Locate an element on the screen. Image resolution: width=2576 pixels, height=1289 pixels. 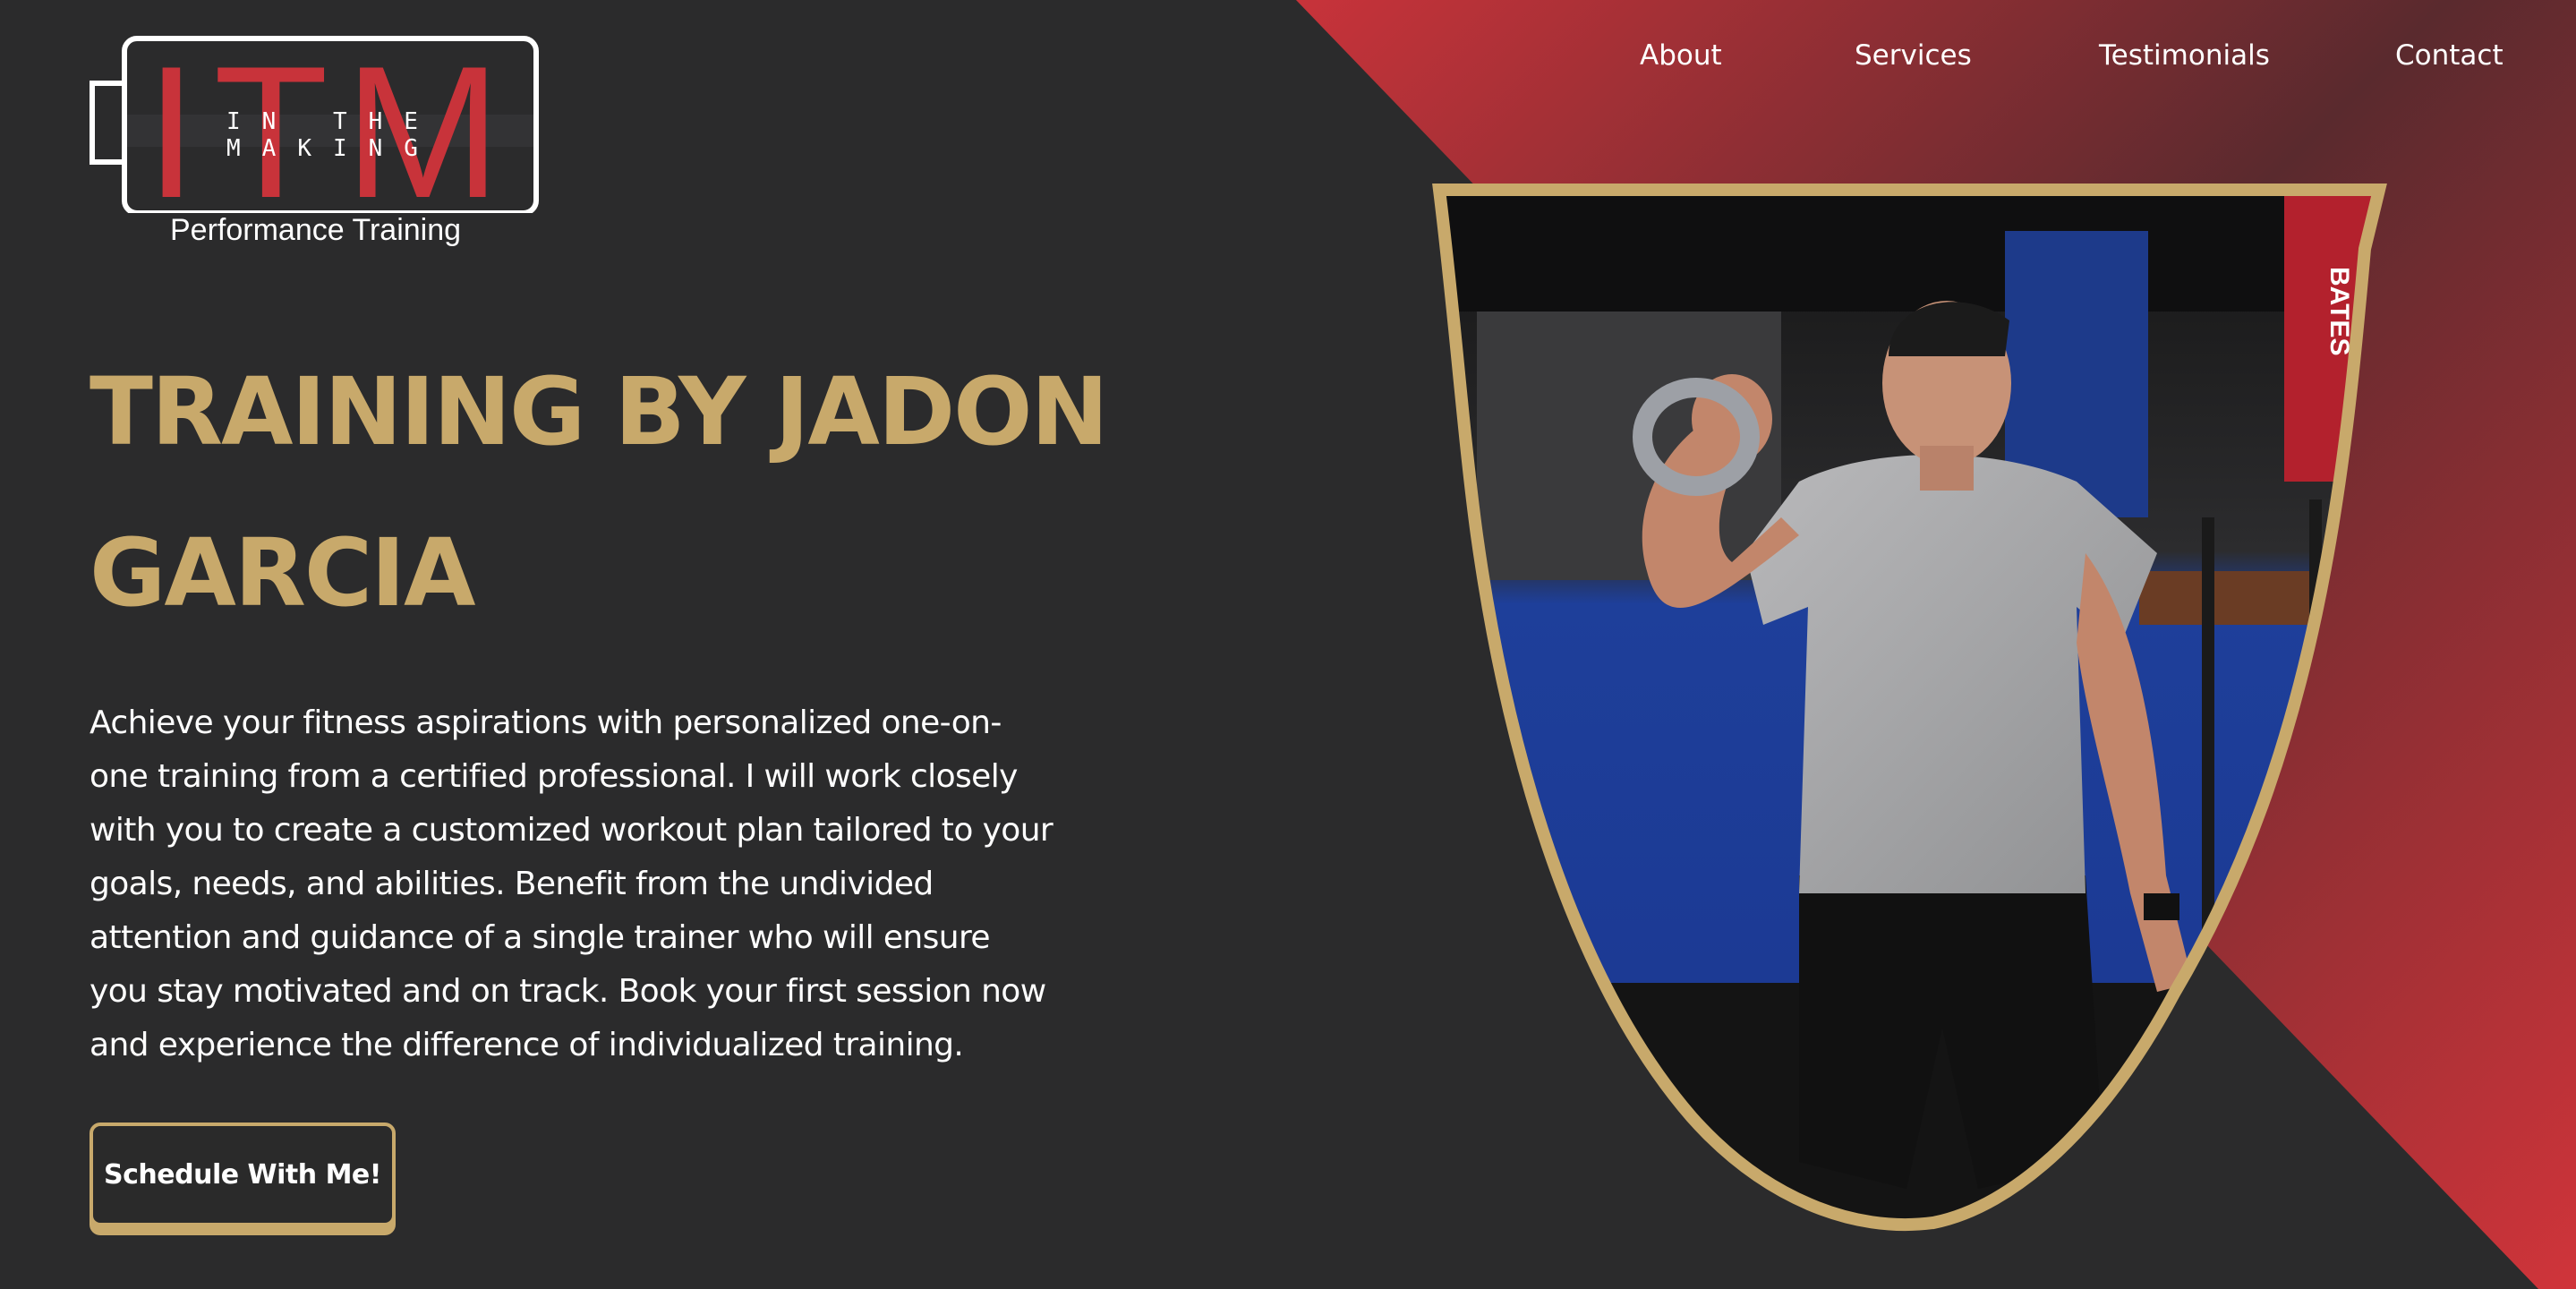
schedule-button: Schedule With Me! is located at coordinates (243, 1174).